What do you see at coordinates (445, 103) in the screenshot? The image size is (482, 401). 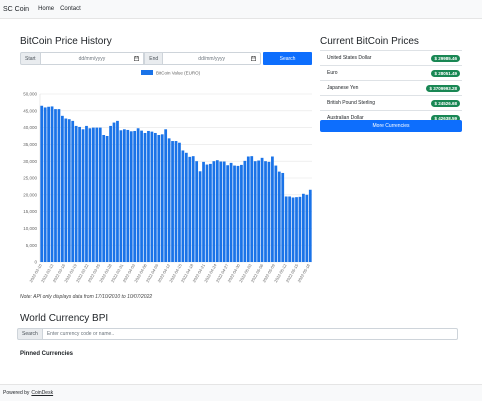 I see `price-badge: $ 24526.68` at bounding box center [445, 103].